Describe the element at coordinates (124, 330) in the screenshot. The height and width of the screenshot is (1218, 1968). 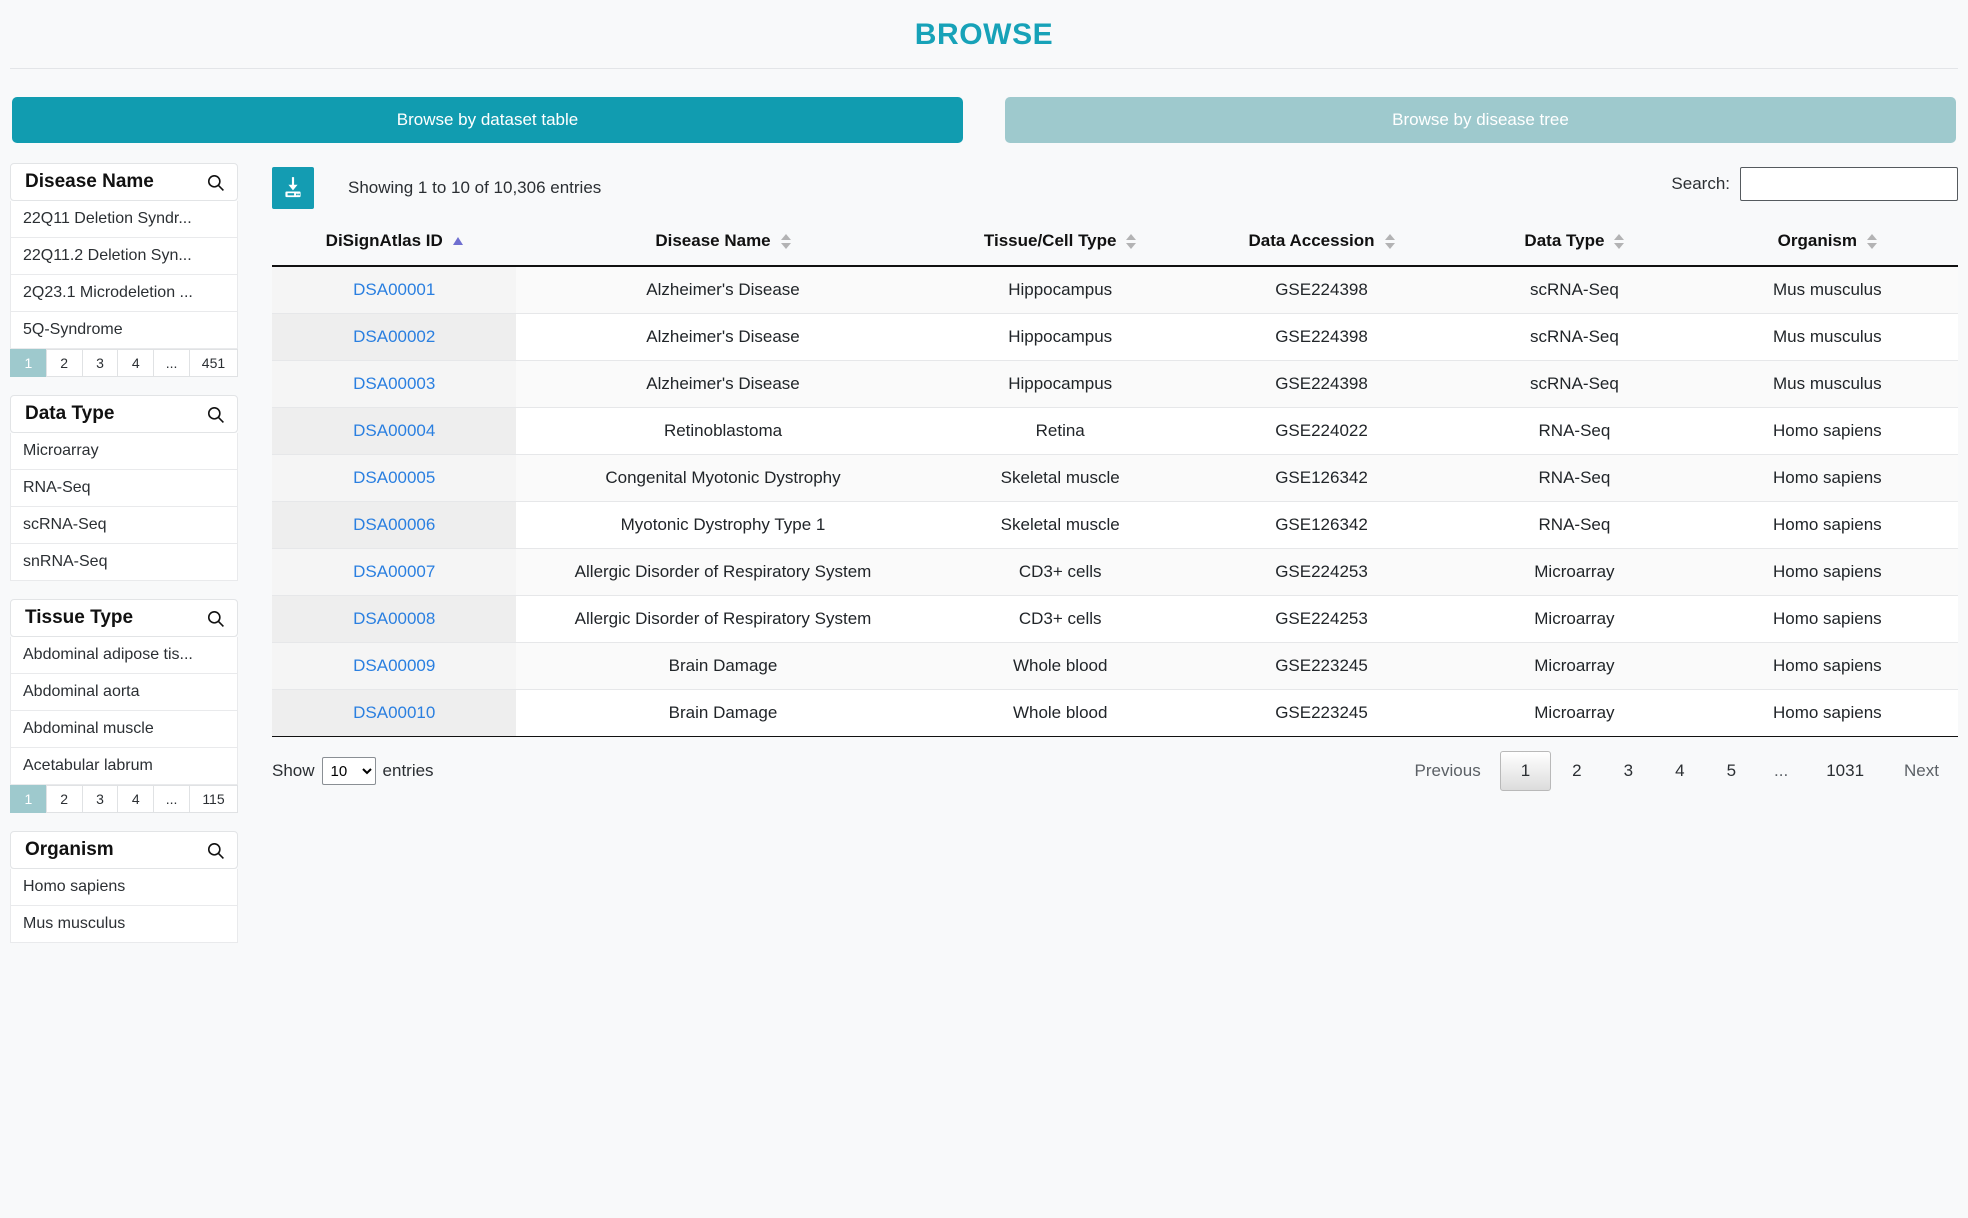
I see `list-item: 5Q-Syndrome` at that location.